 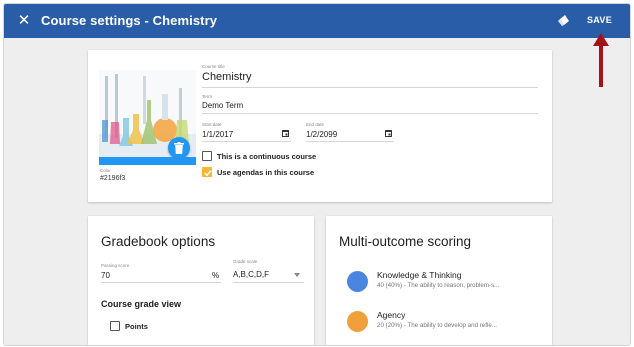 I want to click on points-checkbox, so click(x=115, y=326).